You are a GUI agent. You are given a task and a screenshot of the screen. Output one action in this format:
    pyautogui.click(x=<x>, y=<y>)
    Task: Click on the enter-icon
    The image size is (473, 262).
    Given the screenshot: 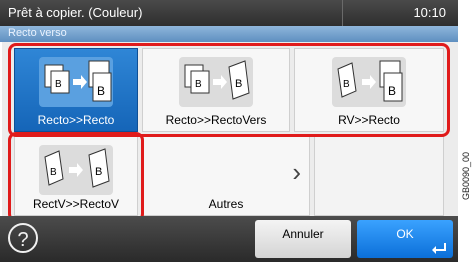 What is the action you would take?
    pyautogui.click(x=439, y=248)
    